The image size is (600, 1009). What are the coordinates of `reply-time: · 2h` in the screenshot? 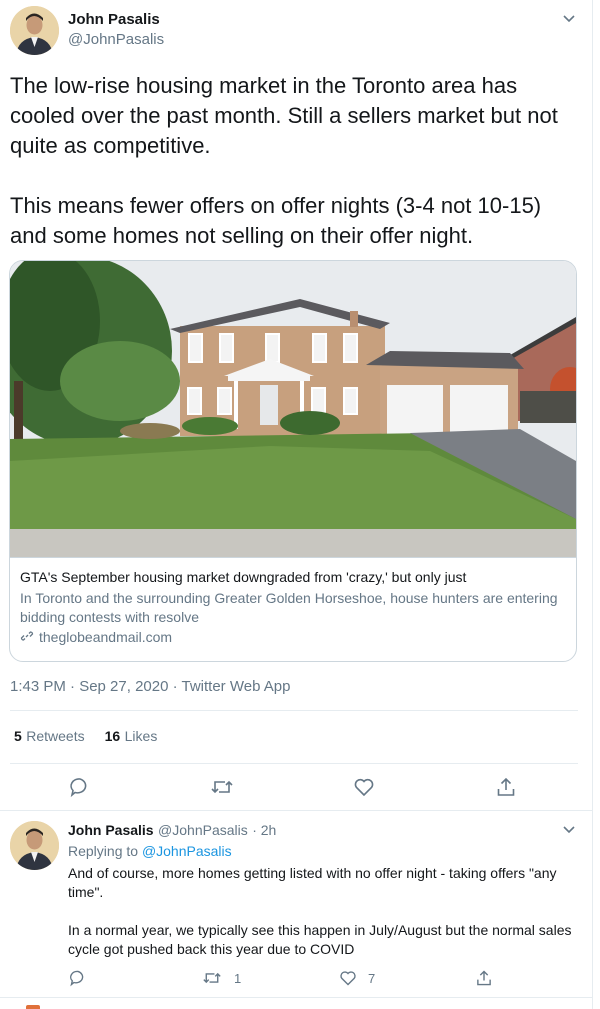 It's located at (264, 830).